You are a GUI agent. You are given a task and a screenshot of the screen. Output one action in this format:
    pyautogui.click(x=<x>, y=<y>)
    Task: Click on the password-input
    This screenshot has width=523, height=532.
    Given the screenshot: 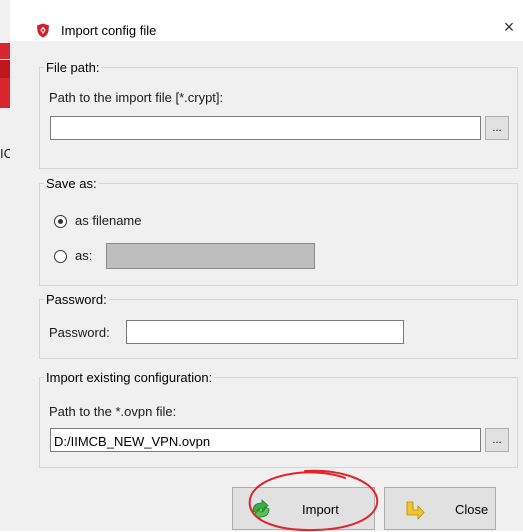 What is the action you would take?
    pyautogui.click(x=265, y=332)
    